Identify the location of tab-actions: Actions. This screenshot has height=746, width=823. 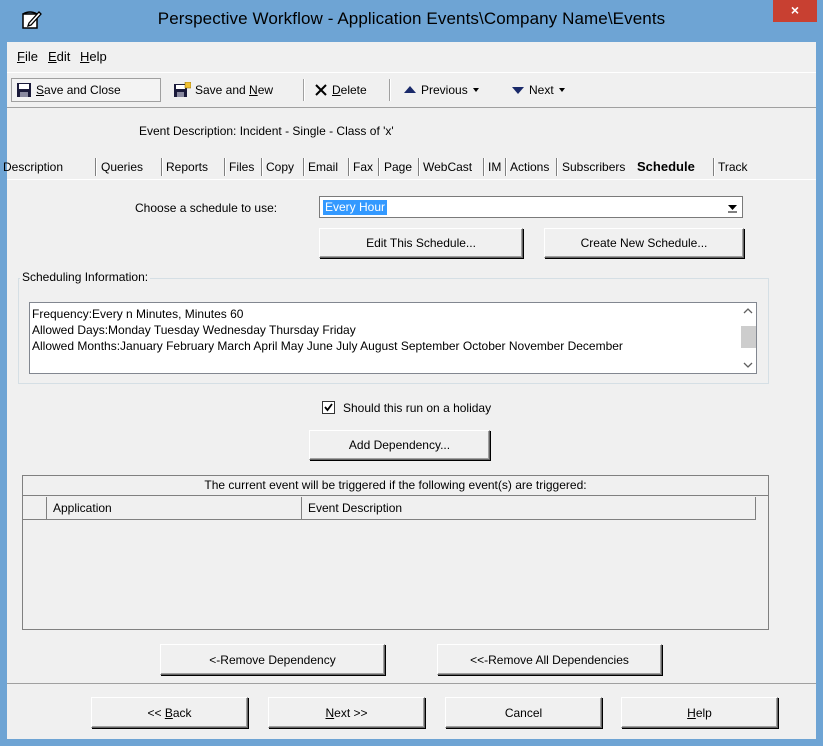
(529, 167).